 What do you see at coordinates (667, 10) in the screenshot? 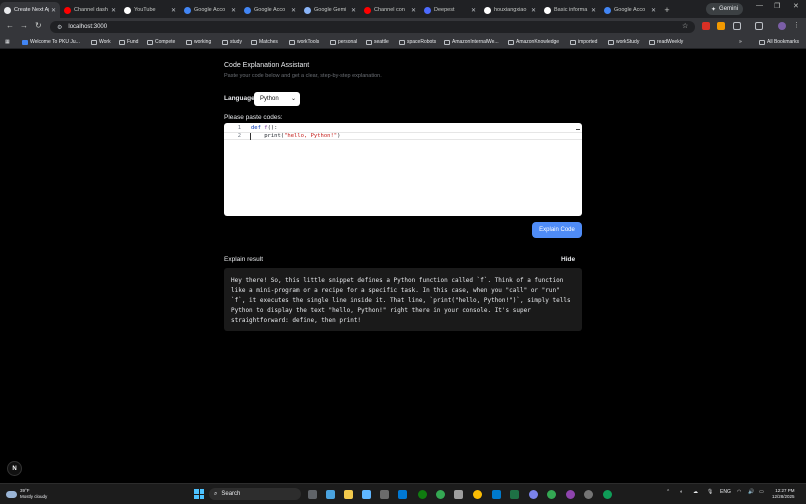
I see `new-tab-button: +` at bounding box center [667, 10].